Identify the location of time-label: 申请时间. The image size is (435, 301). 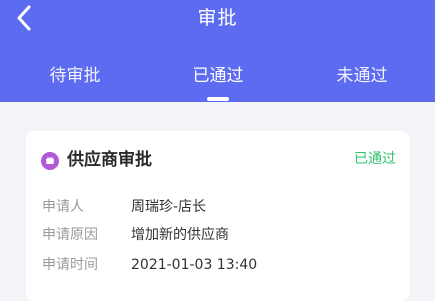
(70, 265).